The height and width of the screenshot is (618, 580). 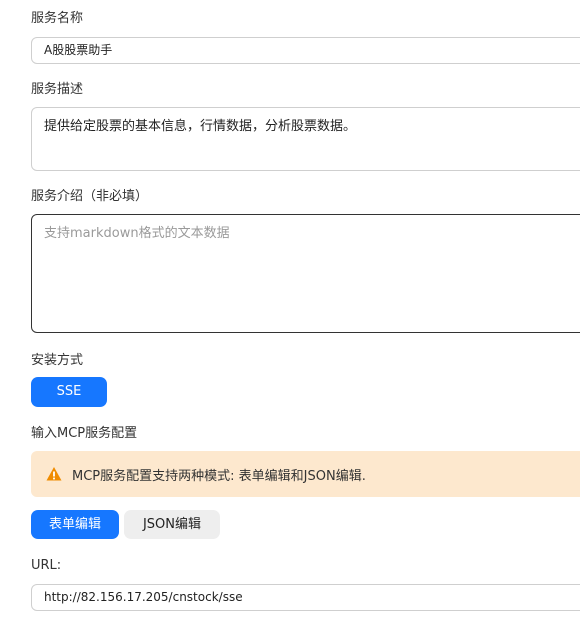 What do you see at coordinates (69, 392) in the screenshot?
I see `install-method-sse-button: SSE` at bounding box center [69, 392].